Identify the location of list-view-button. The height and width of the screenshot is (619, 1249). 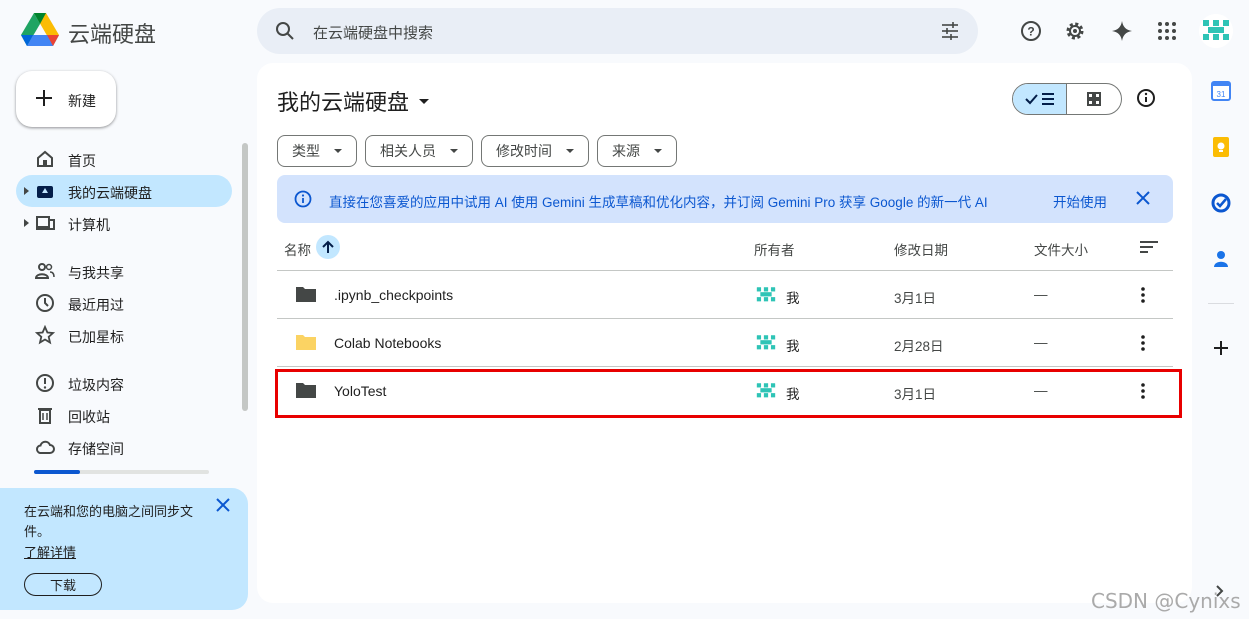
(1040, 99).